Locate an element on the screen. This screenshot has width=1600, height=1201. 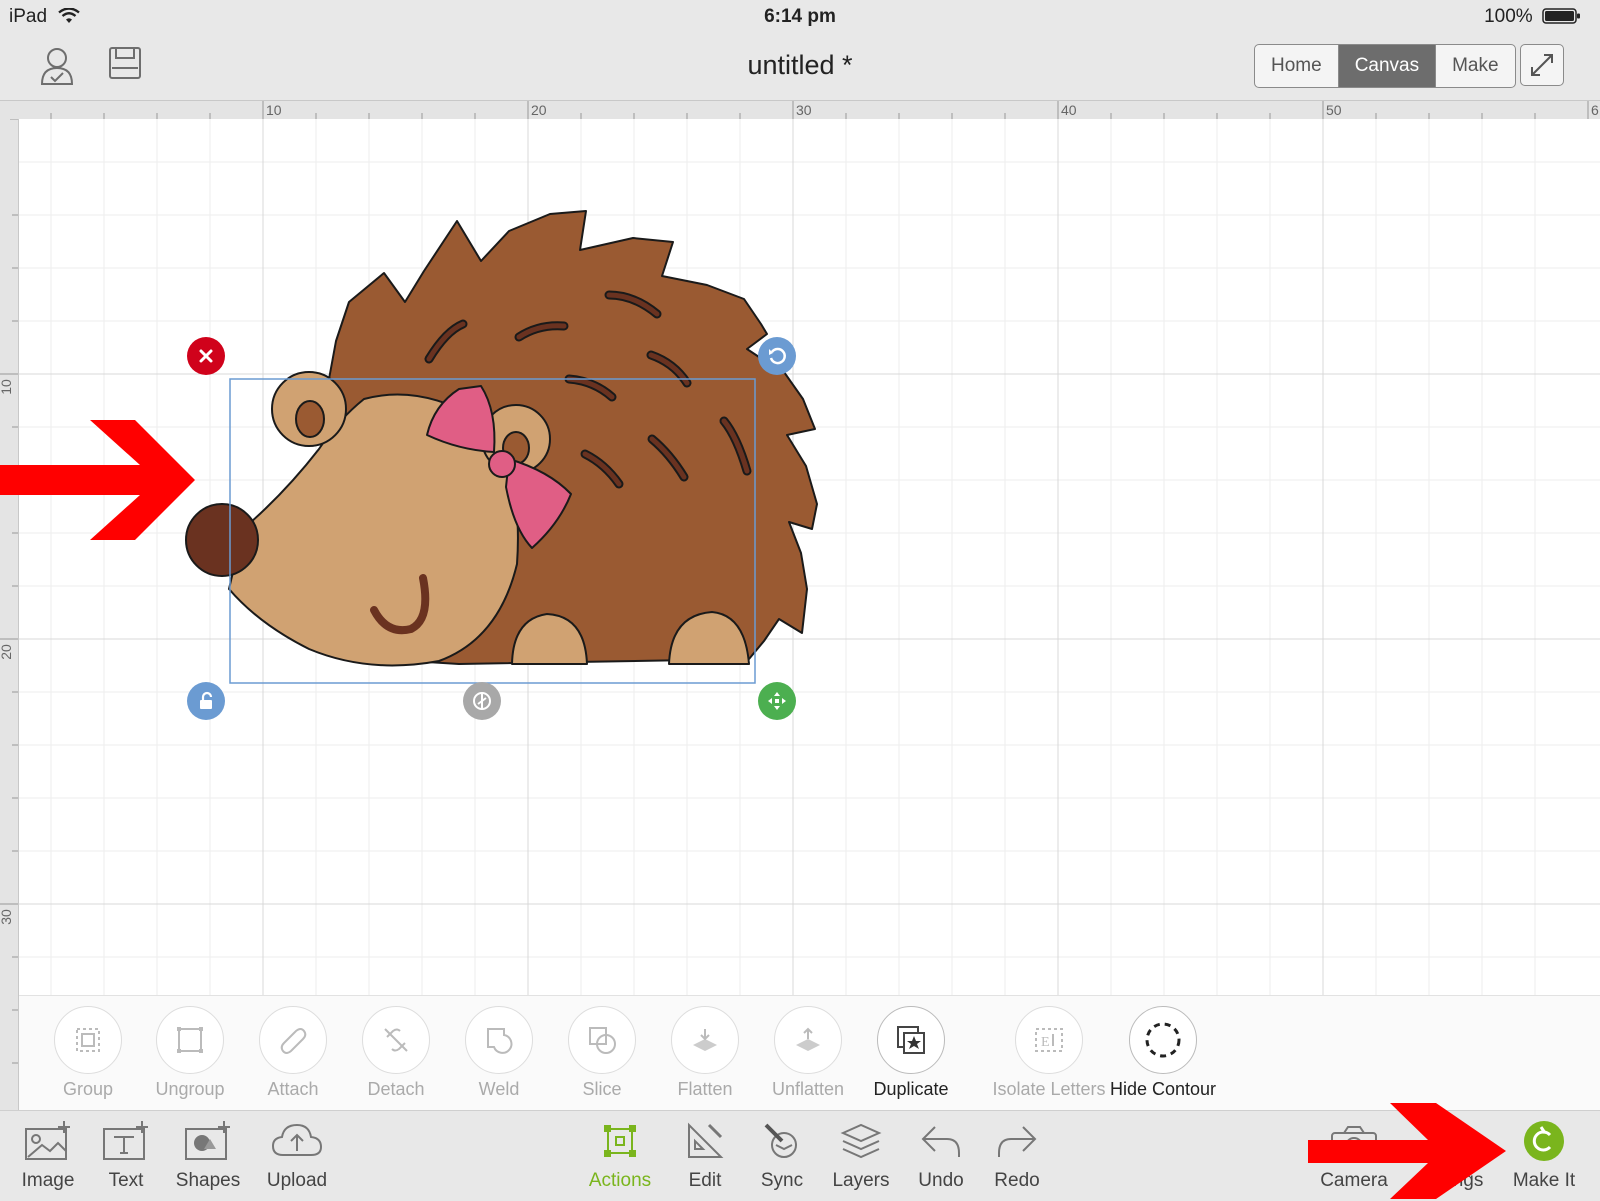
ruler-ticks is located at coordinates (9, 591).